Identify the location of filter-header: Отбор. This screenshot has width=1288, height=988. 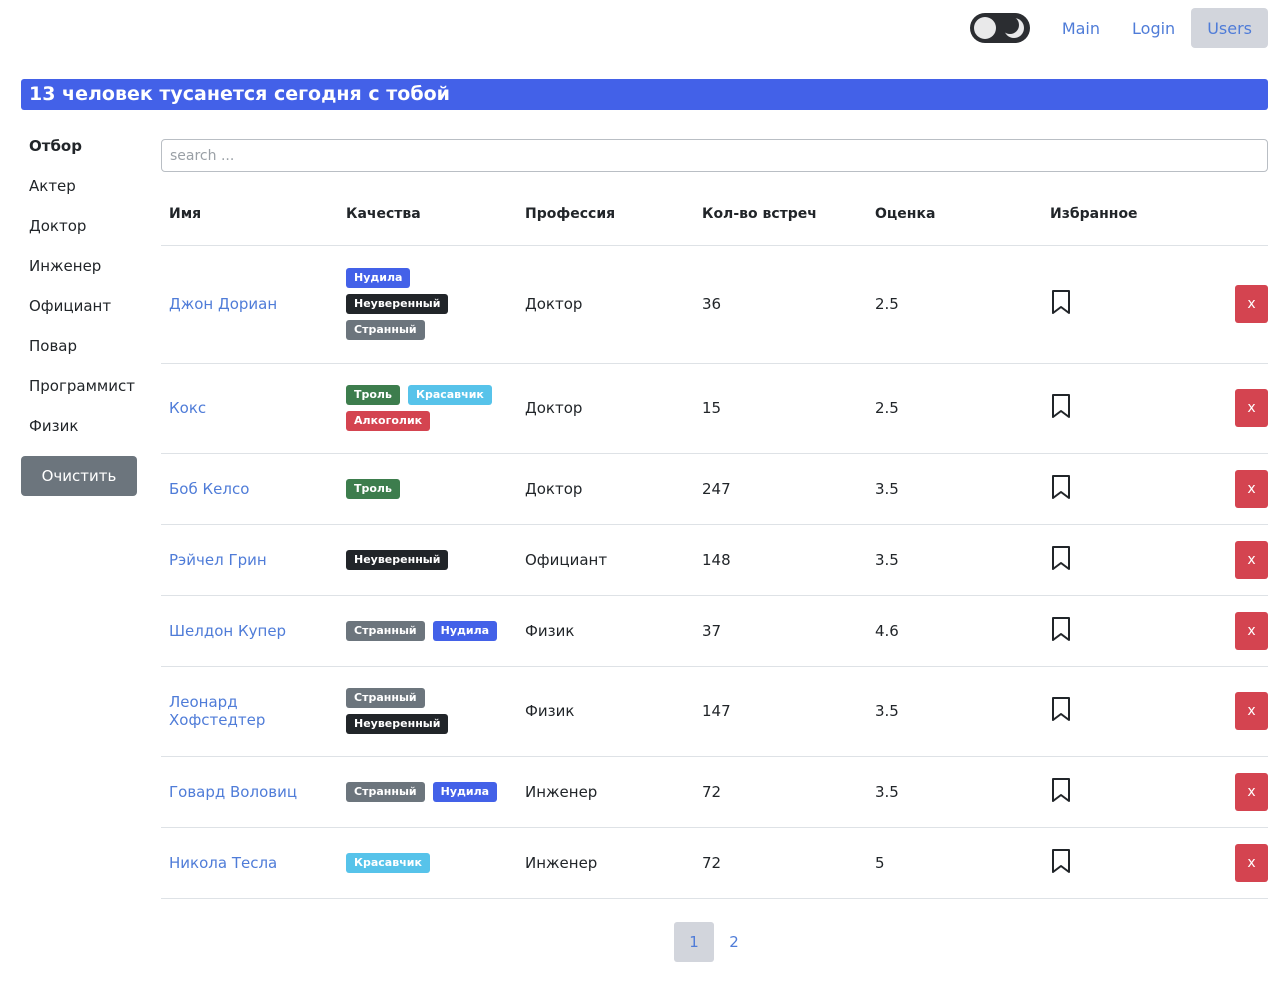
(55, 146).